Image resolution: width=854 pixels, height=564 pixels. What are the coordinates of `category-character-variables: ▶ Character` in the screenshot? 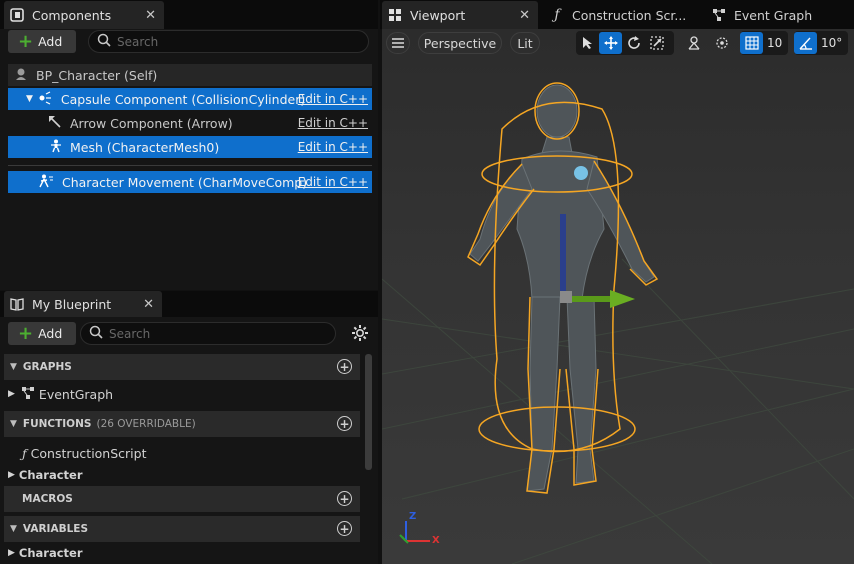 It's located at (45, 553).